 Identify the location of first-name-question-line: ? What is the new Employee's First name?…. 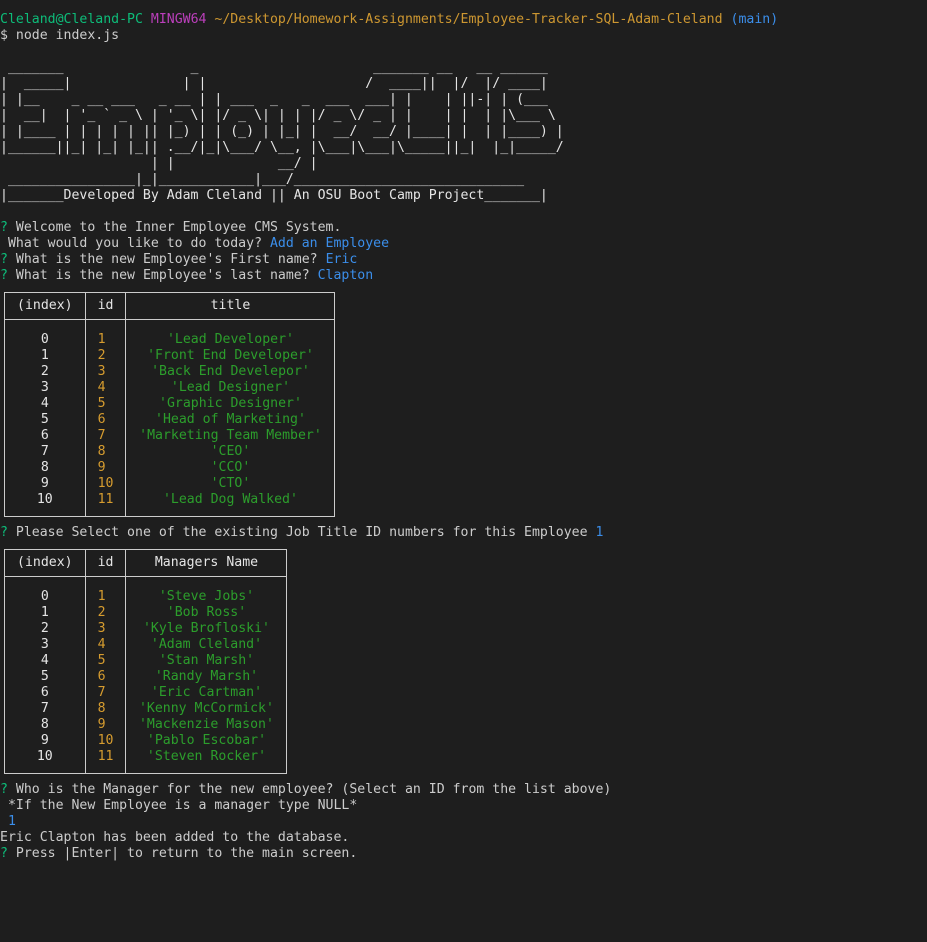
(463, 260).